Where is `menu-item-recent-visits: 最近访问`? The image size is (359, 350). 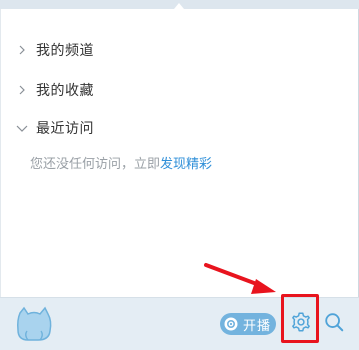
menu-item-recent-visits: 最近访问 is located at coordinates (54, 128).